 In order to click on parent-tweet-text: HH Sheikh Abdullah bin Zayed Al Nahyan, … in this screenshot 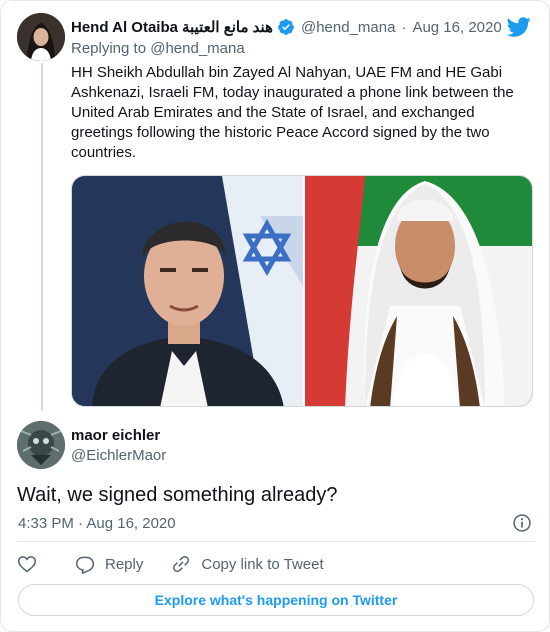, I will do `click(292, 112)`.